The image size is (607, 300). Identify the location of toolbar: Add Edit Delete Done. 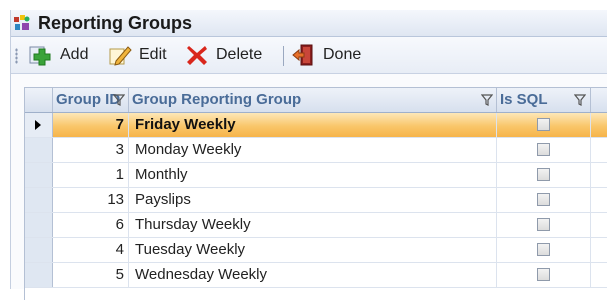
(309, 55).